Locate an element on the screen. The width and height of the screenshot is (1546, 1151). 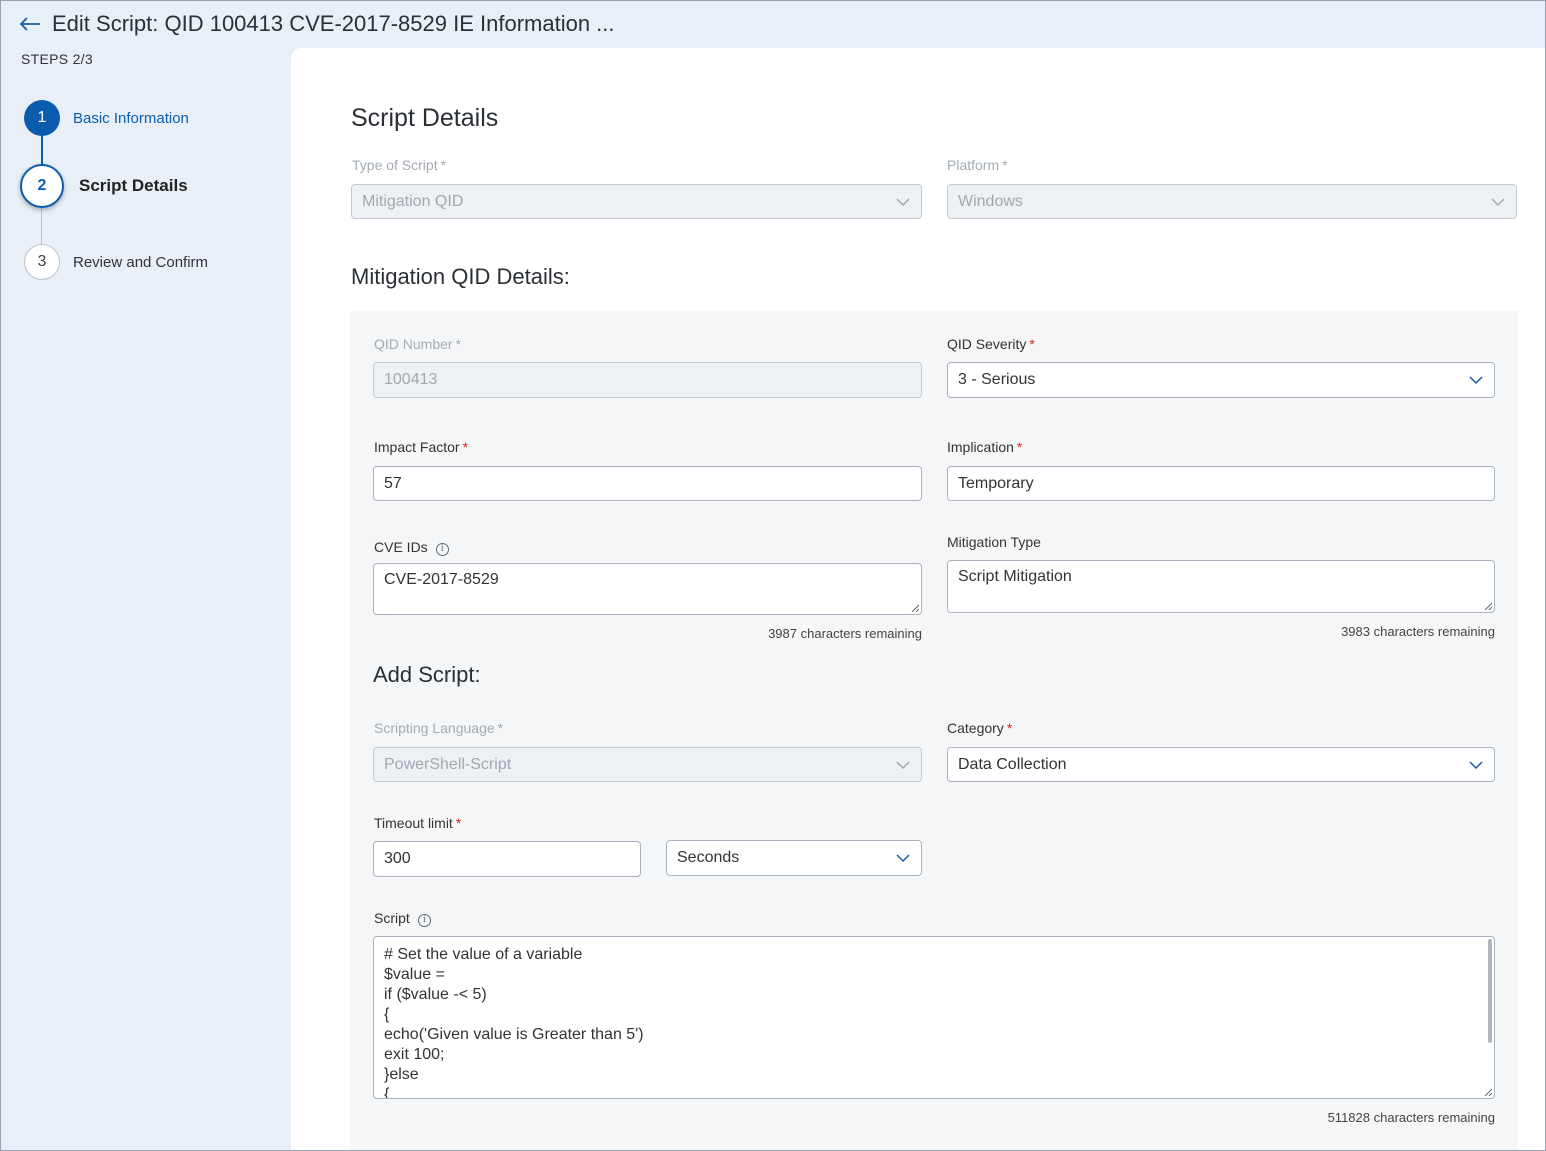
cve-ids-value: CVE-2017-8529 is located at coordinates (441, 579).